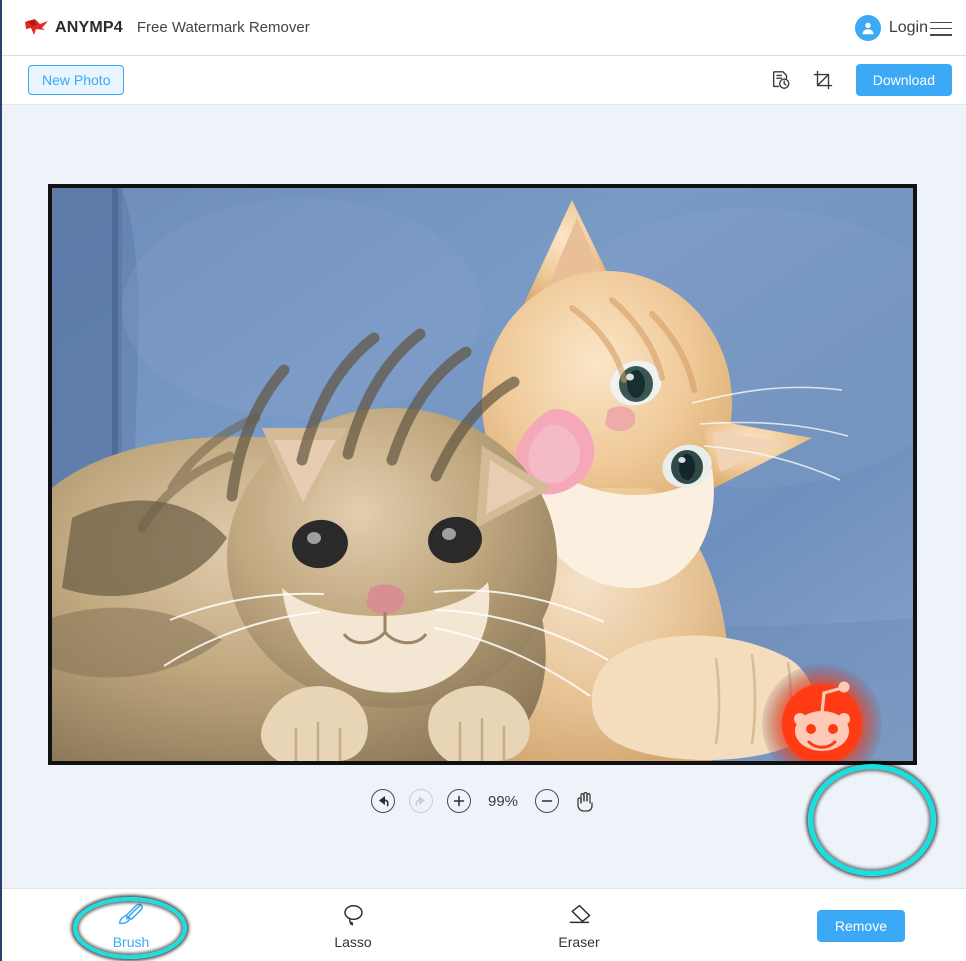  I want to click on crop-glyph, so click(822, 80).